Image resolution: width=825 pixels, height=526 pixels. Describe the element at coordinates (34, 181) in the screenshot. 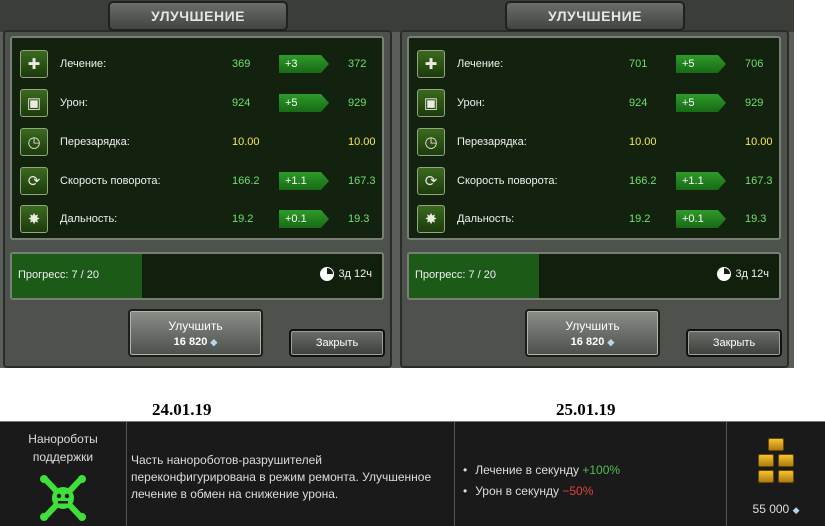

I see `rotation-speed-icon: ⟳` at that location.